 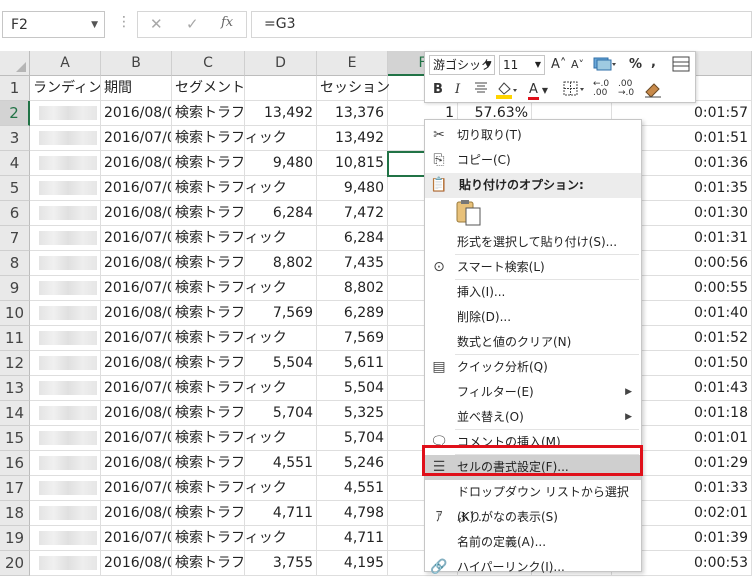 What do you see at coordinates (136, 213) in the screenshot?
I see `cell-b6: 2016/08/0` at bounding box center [136, 213].